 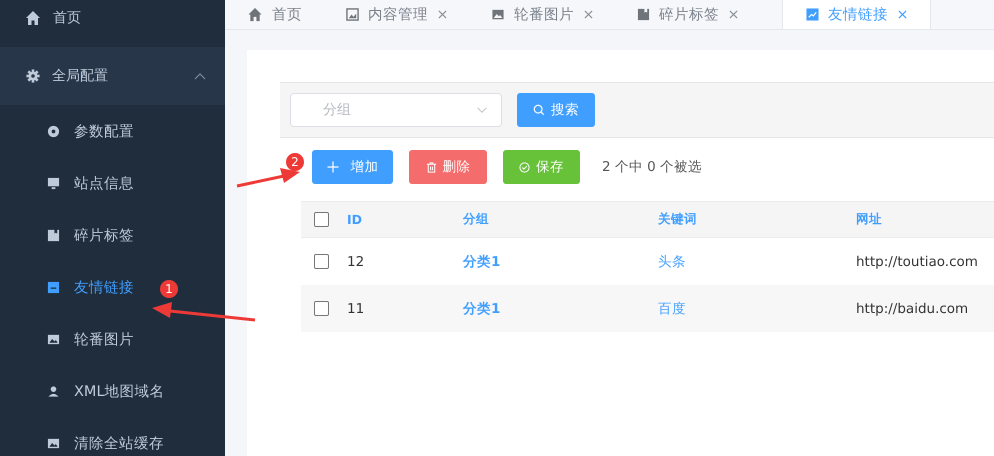 I want to click on column-header: 网址, so click(x=869, y=219).